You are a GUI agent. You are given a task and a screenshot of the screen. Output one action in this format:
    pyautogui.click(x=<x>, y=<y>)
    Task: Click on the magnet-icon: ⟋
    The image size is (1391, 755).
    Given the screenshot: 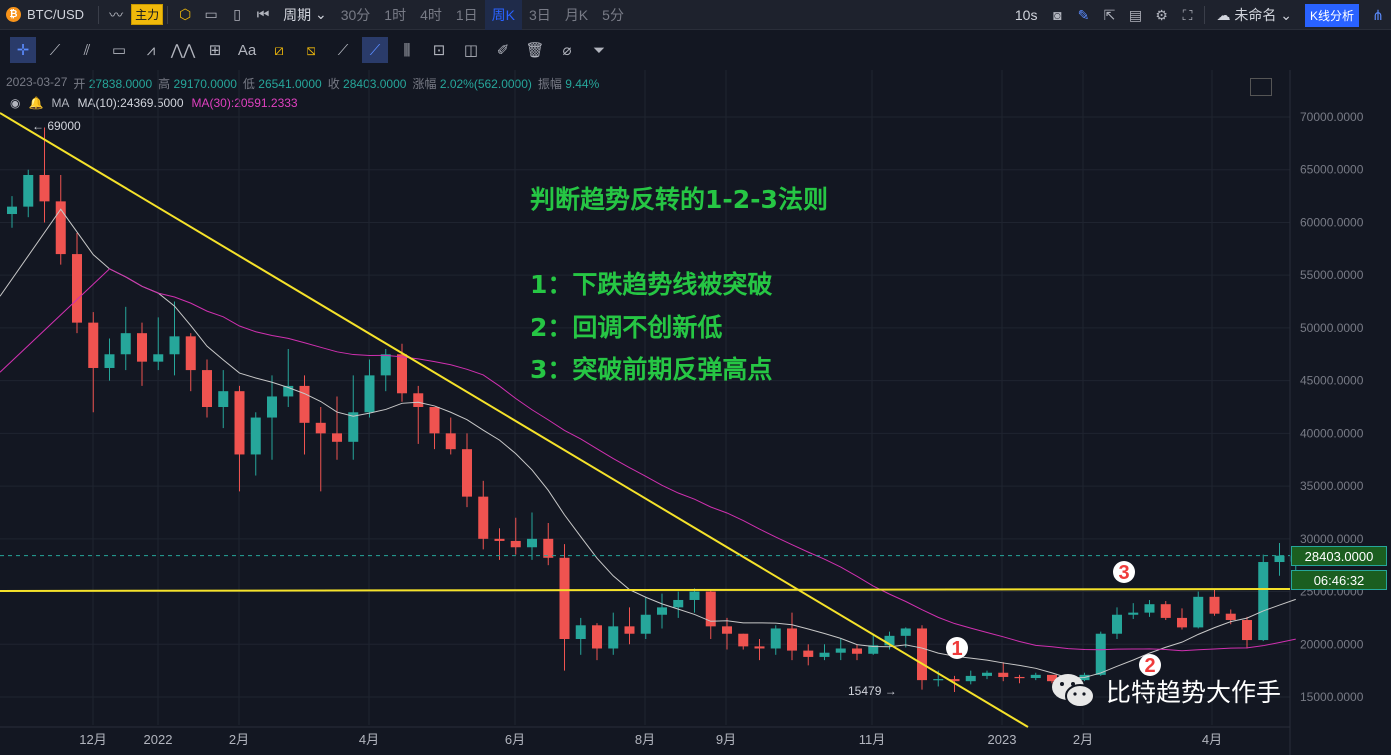 What is the action you would take?
    pyautogui.click(x=375, y=50)
    